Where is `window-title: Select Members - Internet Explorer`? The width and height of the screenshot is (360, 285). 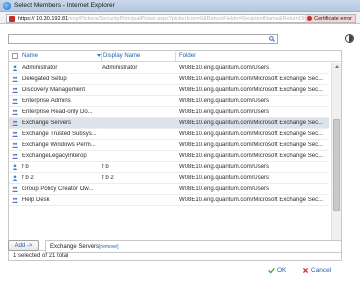 window-title: Select Members - Internet Explorer is located at coordinates (64, 5).